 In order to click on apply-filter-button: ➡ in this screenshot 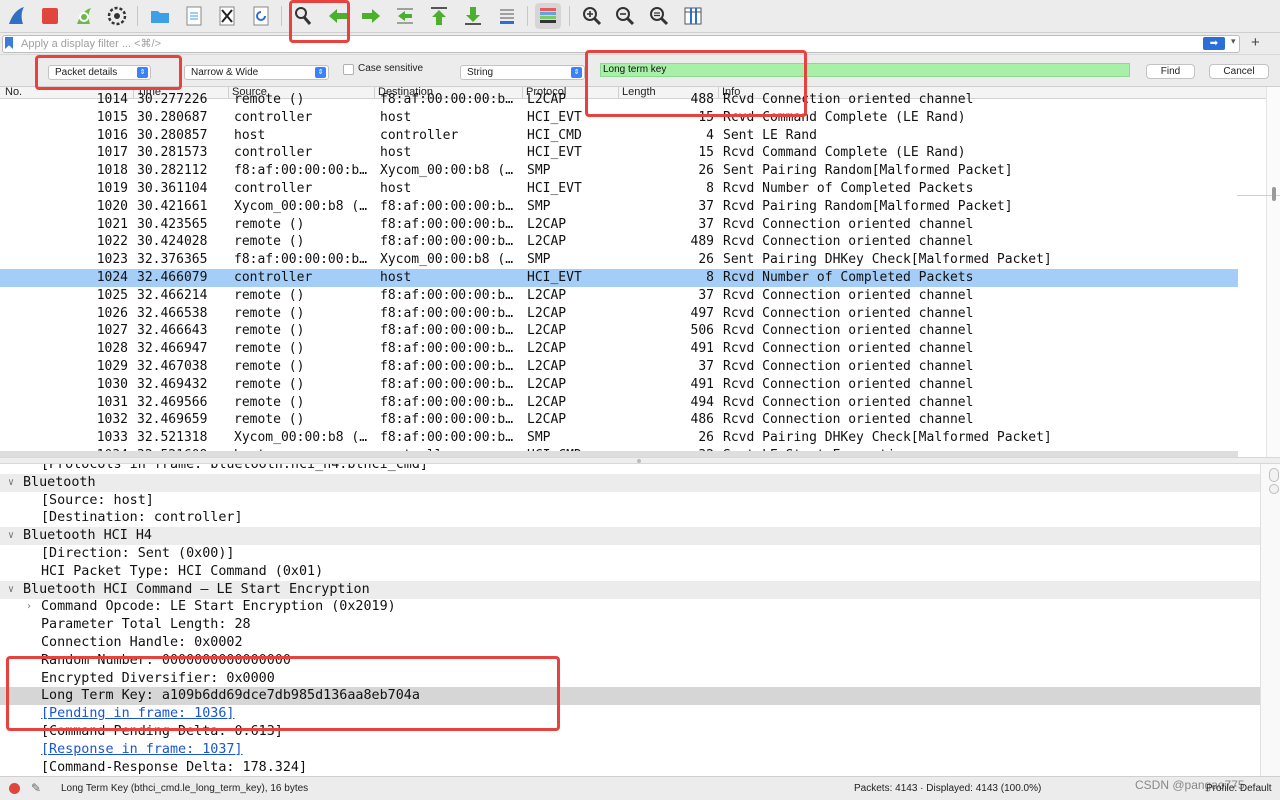, I will do `click(1214, 43)`.